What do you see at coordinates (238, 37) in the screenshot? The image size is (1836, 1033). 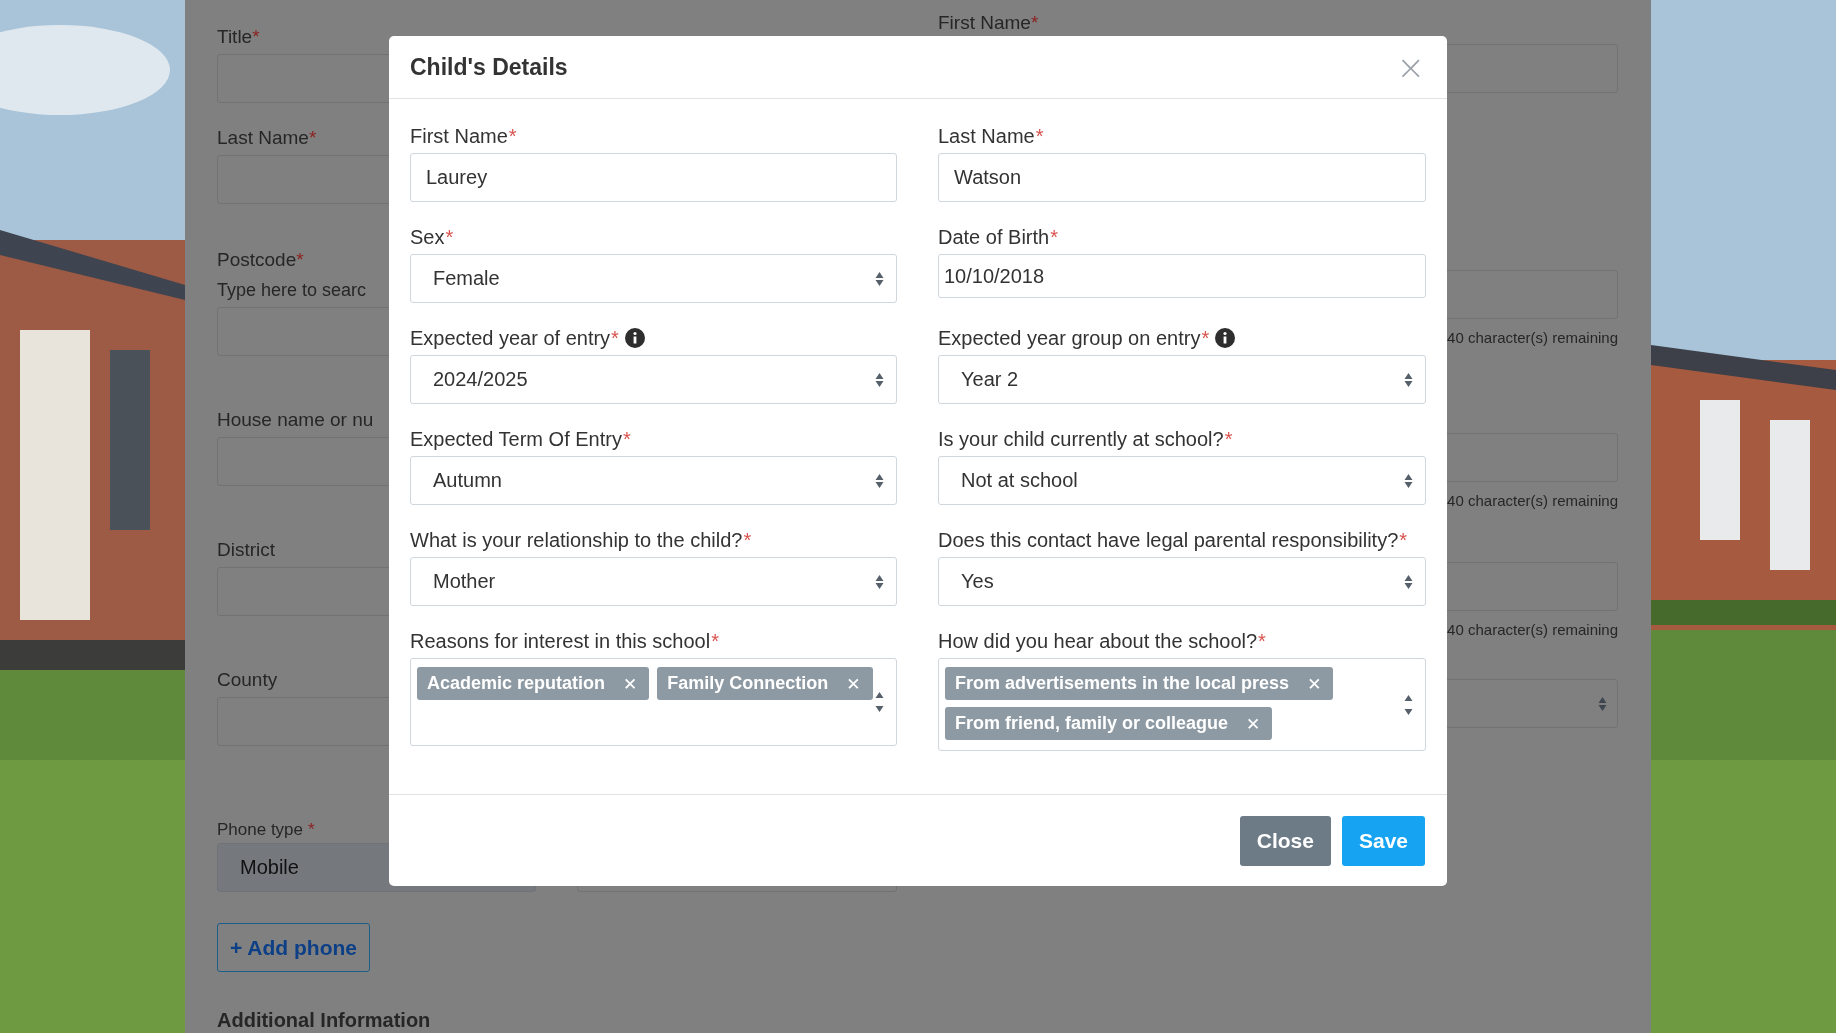 I see `field-label: Title*` at bounding box center [238, 37].